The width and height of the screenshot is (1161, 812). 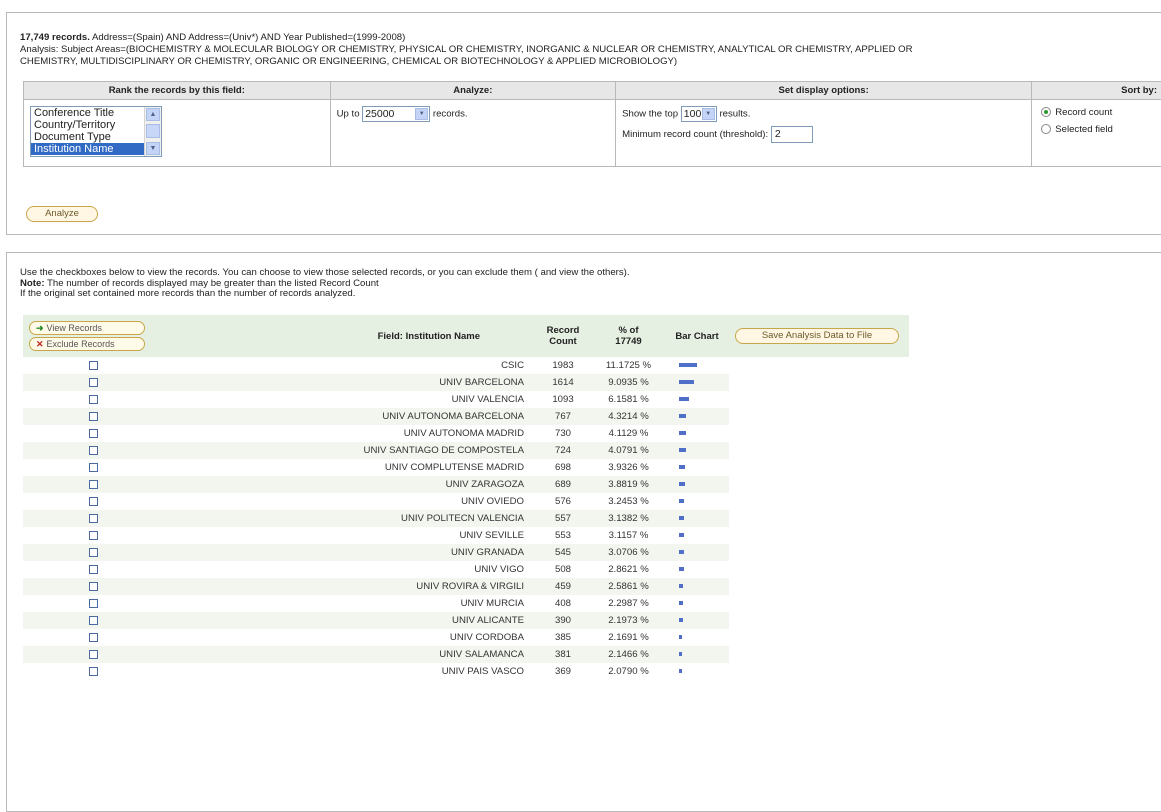 I want to click on analyze-count-select: 25000 ▼, so click(x=396, y=114).